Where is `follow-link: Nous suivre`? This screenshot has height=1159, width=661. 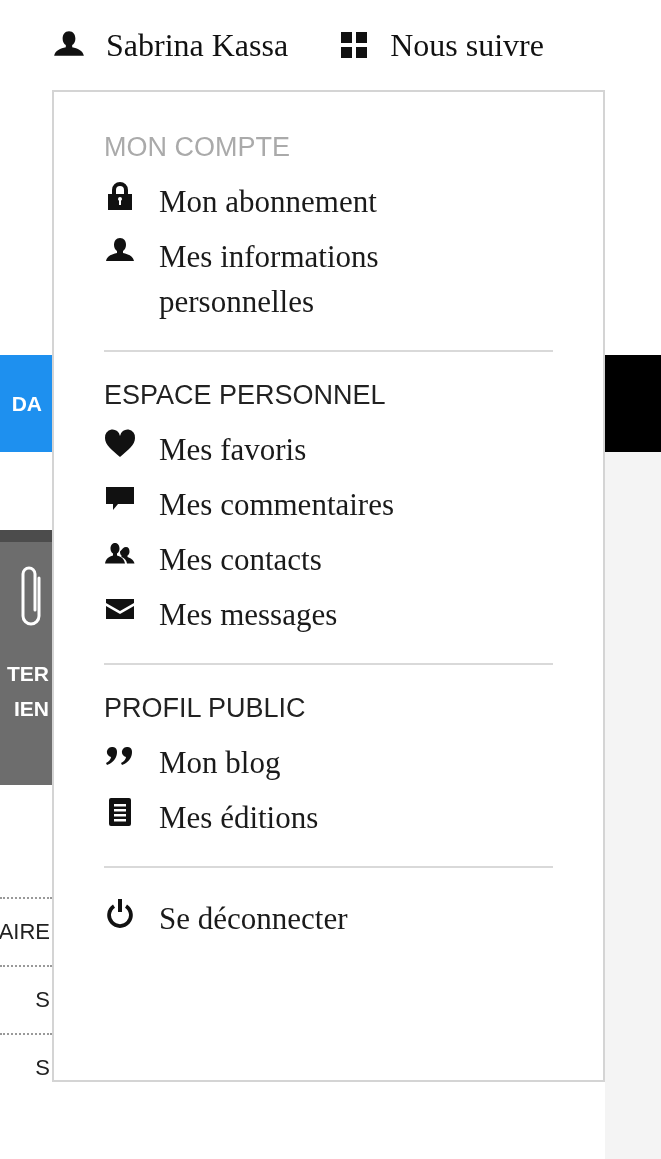 follow-link: Nous suivre is located at coordinates (441, 45).